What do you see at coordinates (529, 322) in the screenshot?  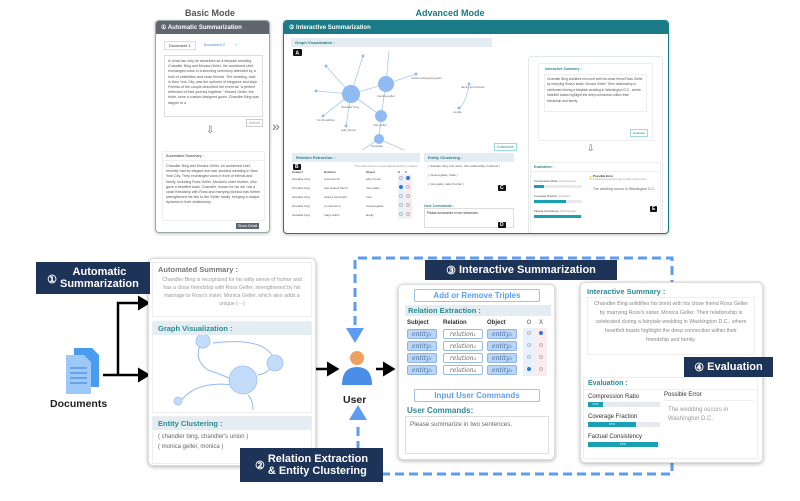 I see `col-keep: O` at bounding box center [529, 322].